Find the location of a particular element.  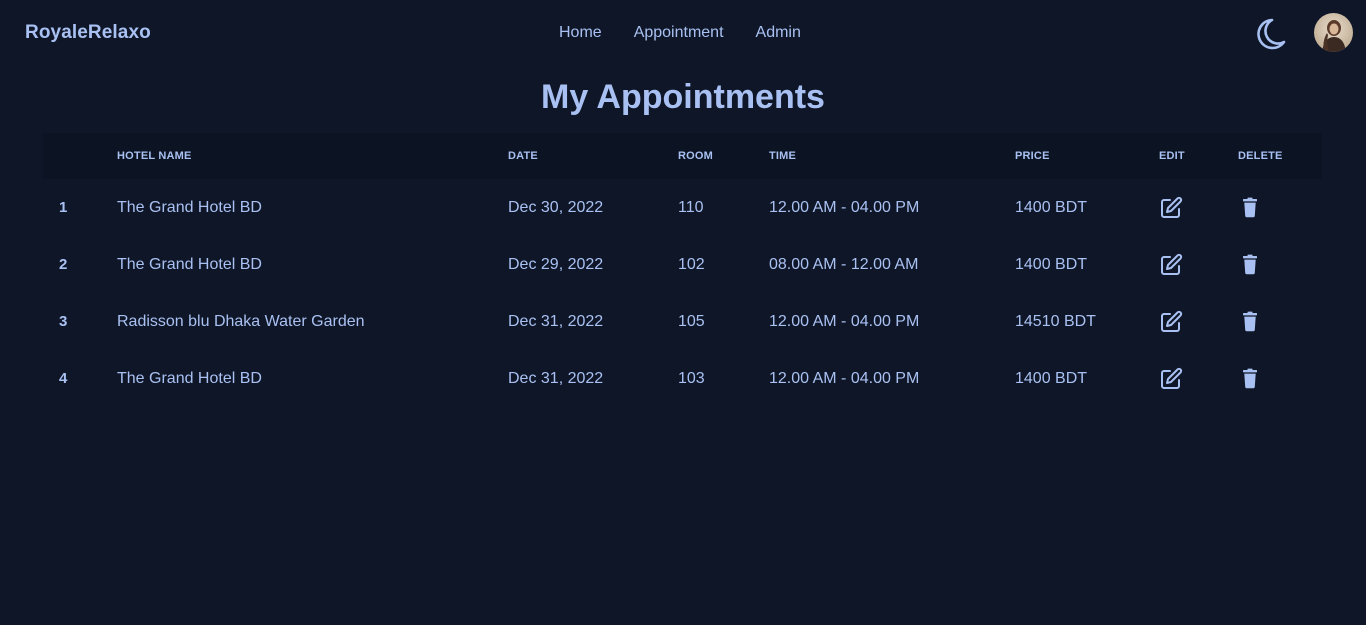

moon-icon is located at coordinates (1270, 34).